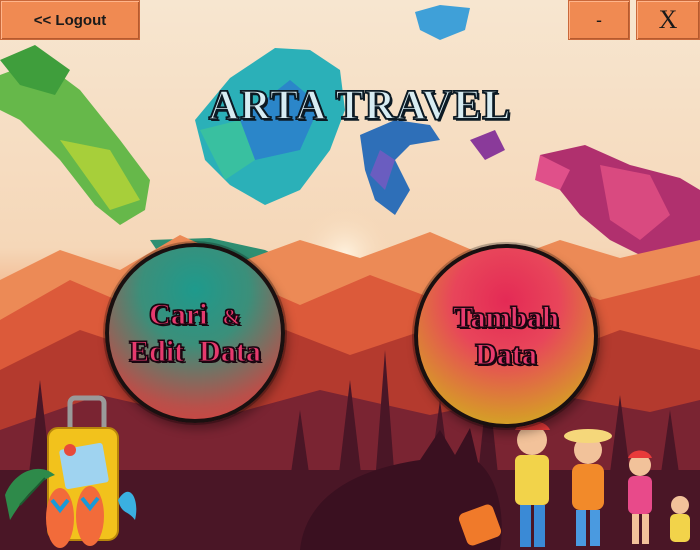 This screenshot has height=550, width=700. Describe the element at coordinates (195, 352) in the screenshot. I see `edit-data-label: Edit Data` at that location.